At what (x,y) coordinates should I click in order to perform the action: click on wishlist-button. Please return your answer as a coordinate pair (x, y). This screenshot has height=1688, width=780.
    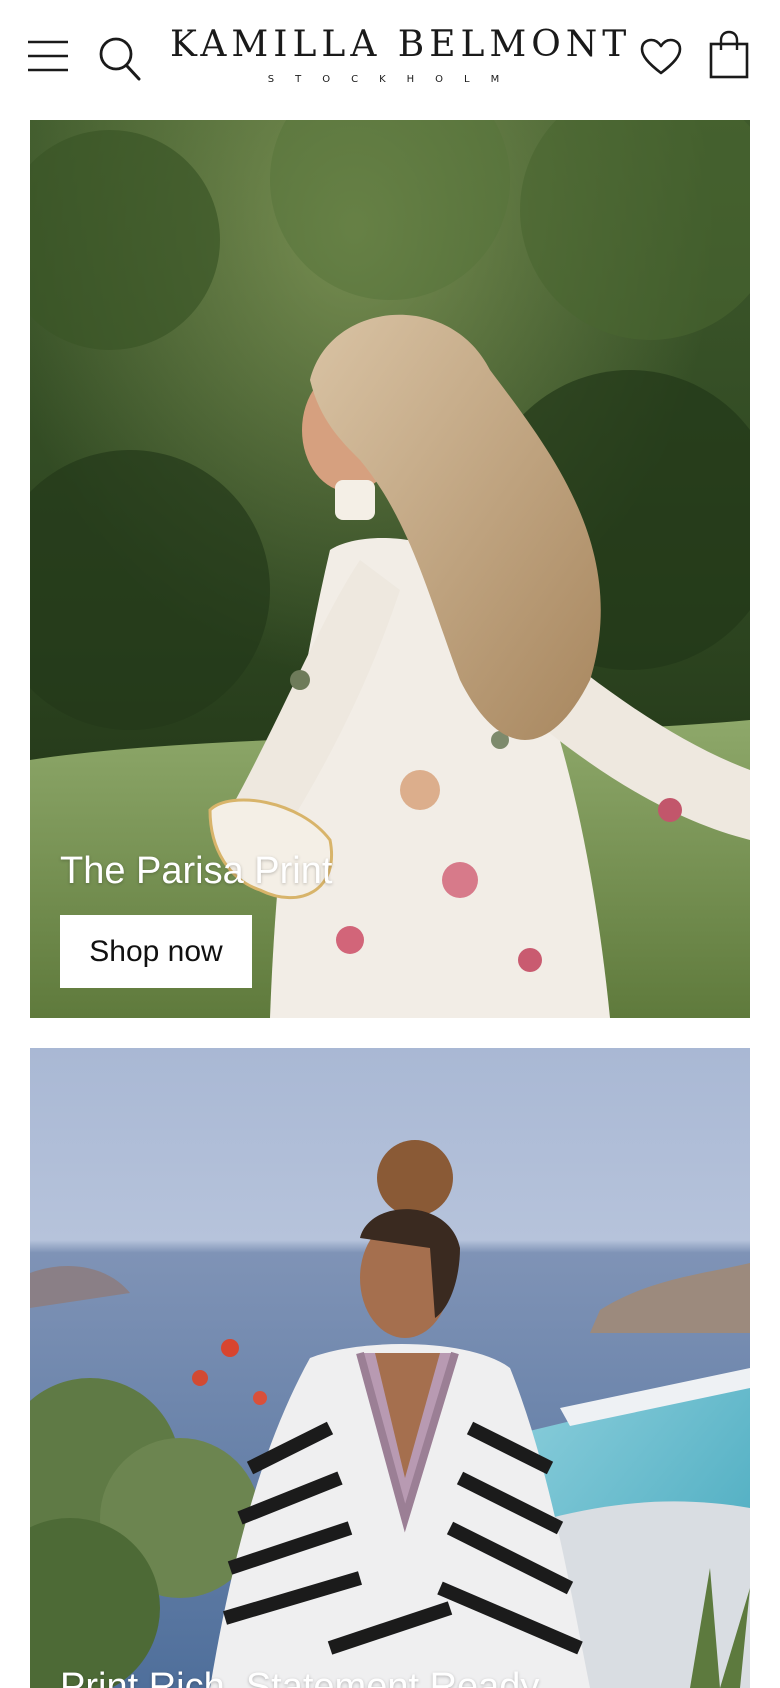
    Looking at the image, I should click on (661, 57).